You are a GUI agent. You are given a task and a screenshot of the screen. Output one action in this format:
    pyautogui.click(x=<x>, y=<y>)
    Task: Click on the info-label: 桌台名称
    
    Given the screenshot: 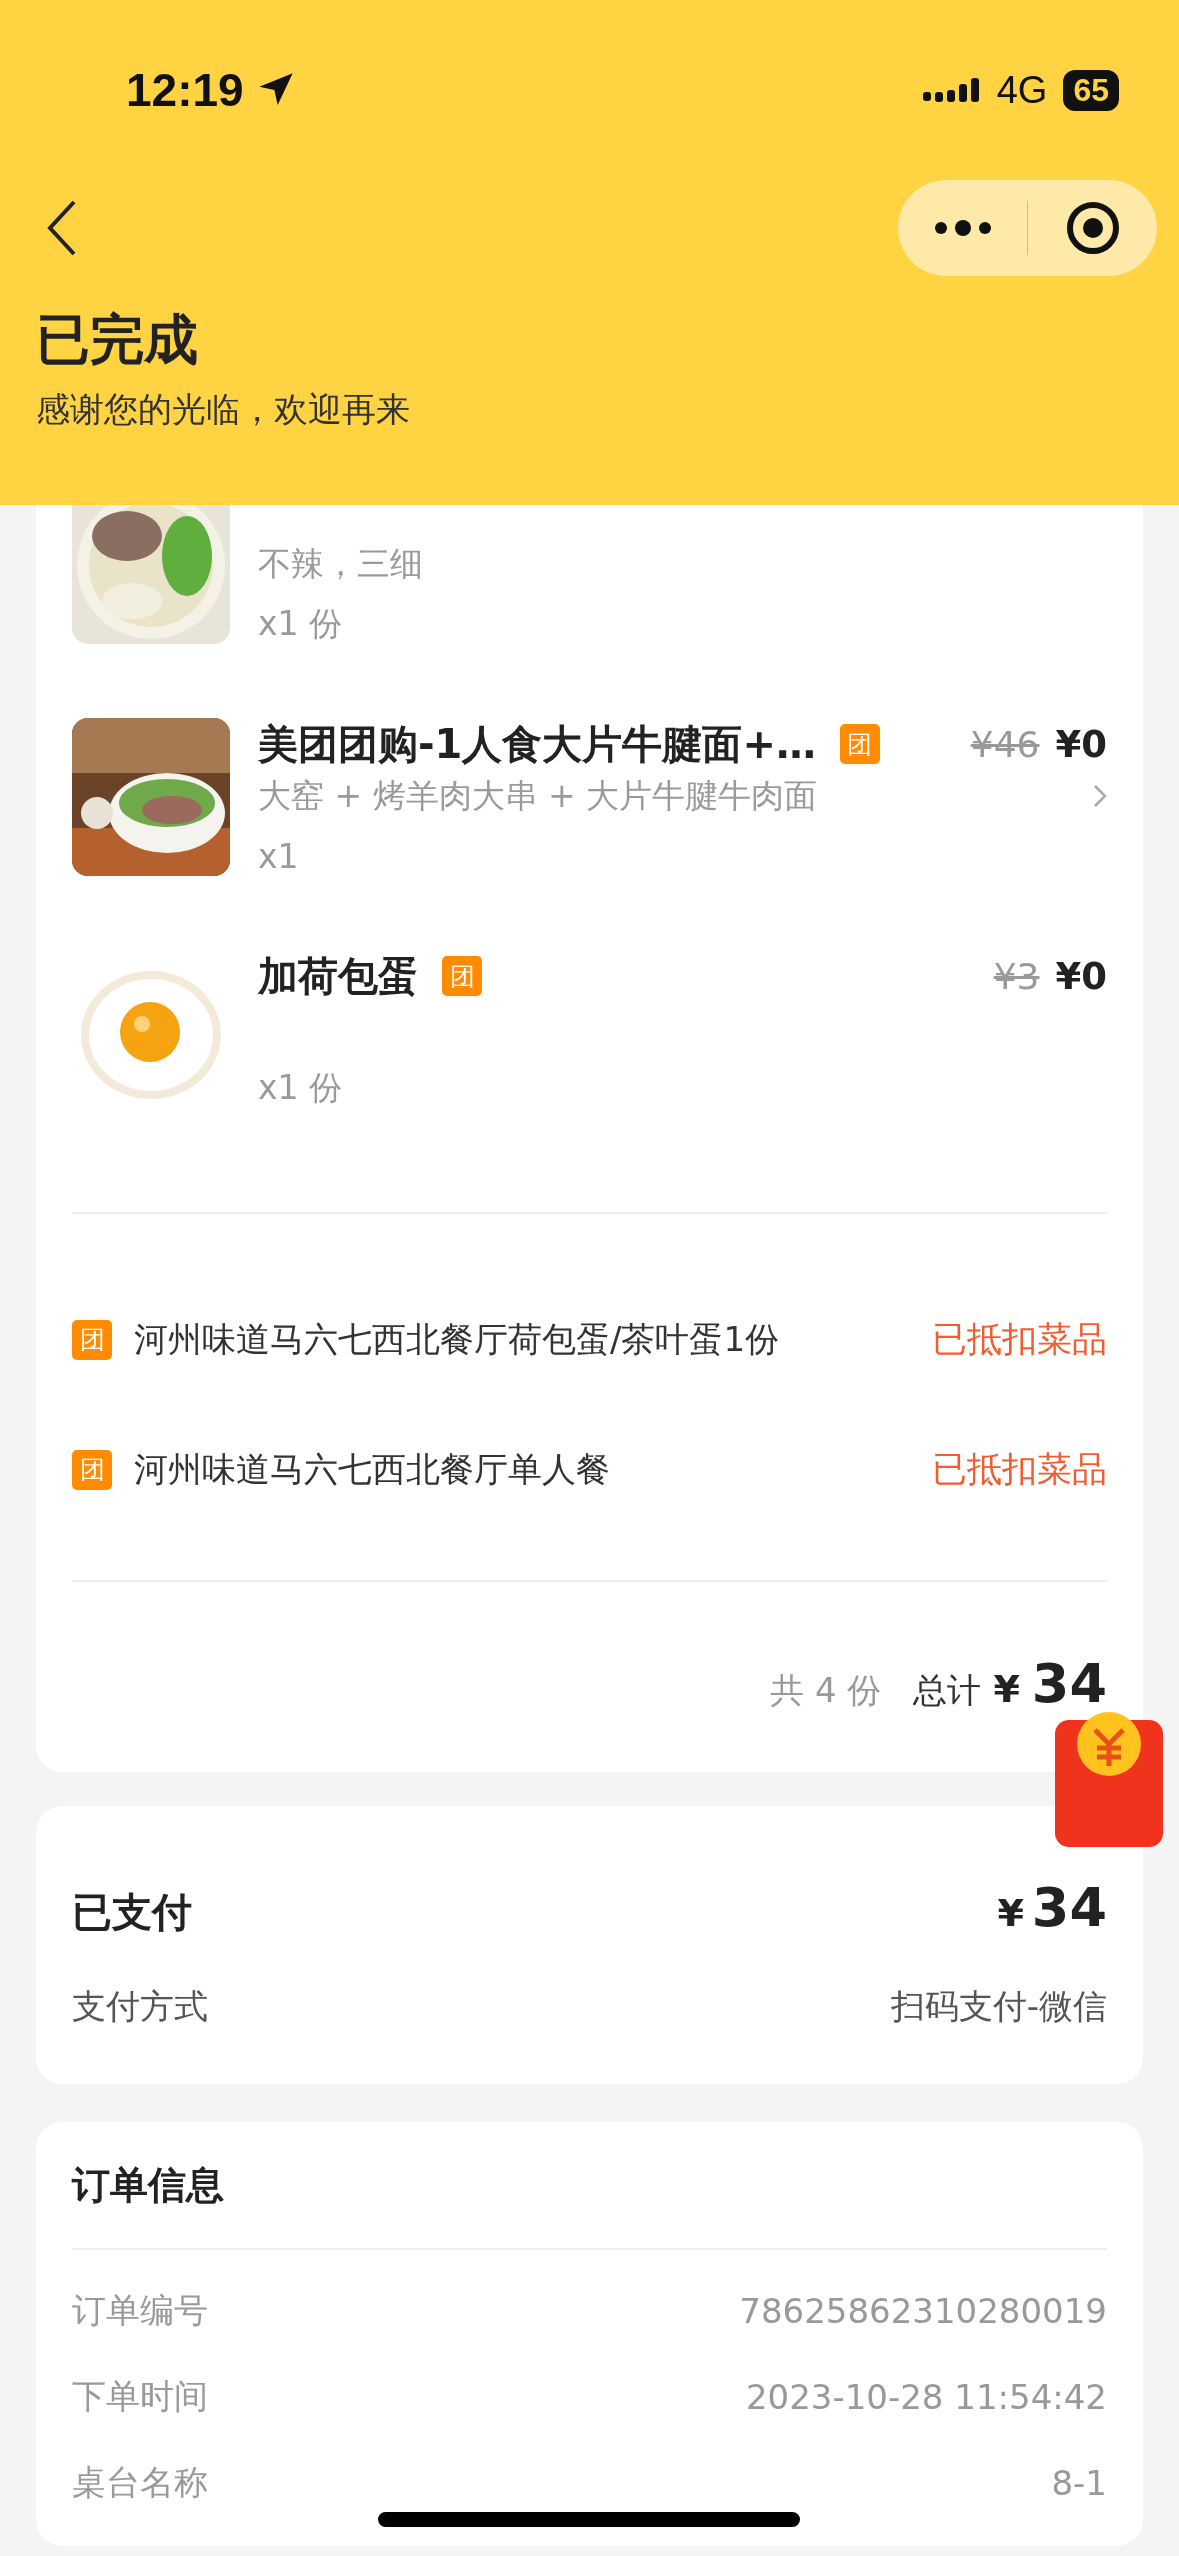 What is the action you would take?
    pyautogui.click(x=140, y=2482)
    